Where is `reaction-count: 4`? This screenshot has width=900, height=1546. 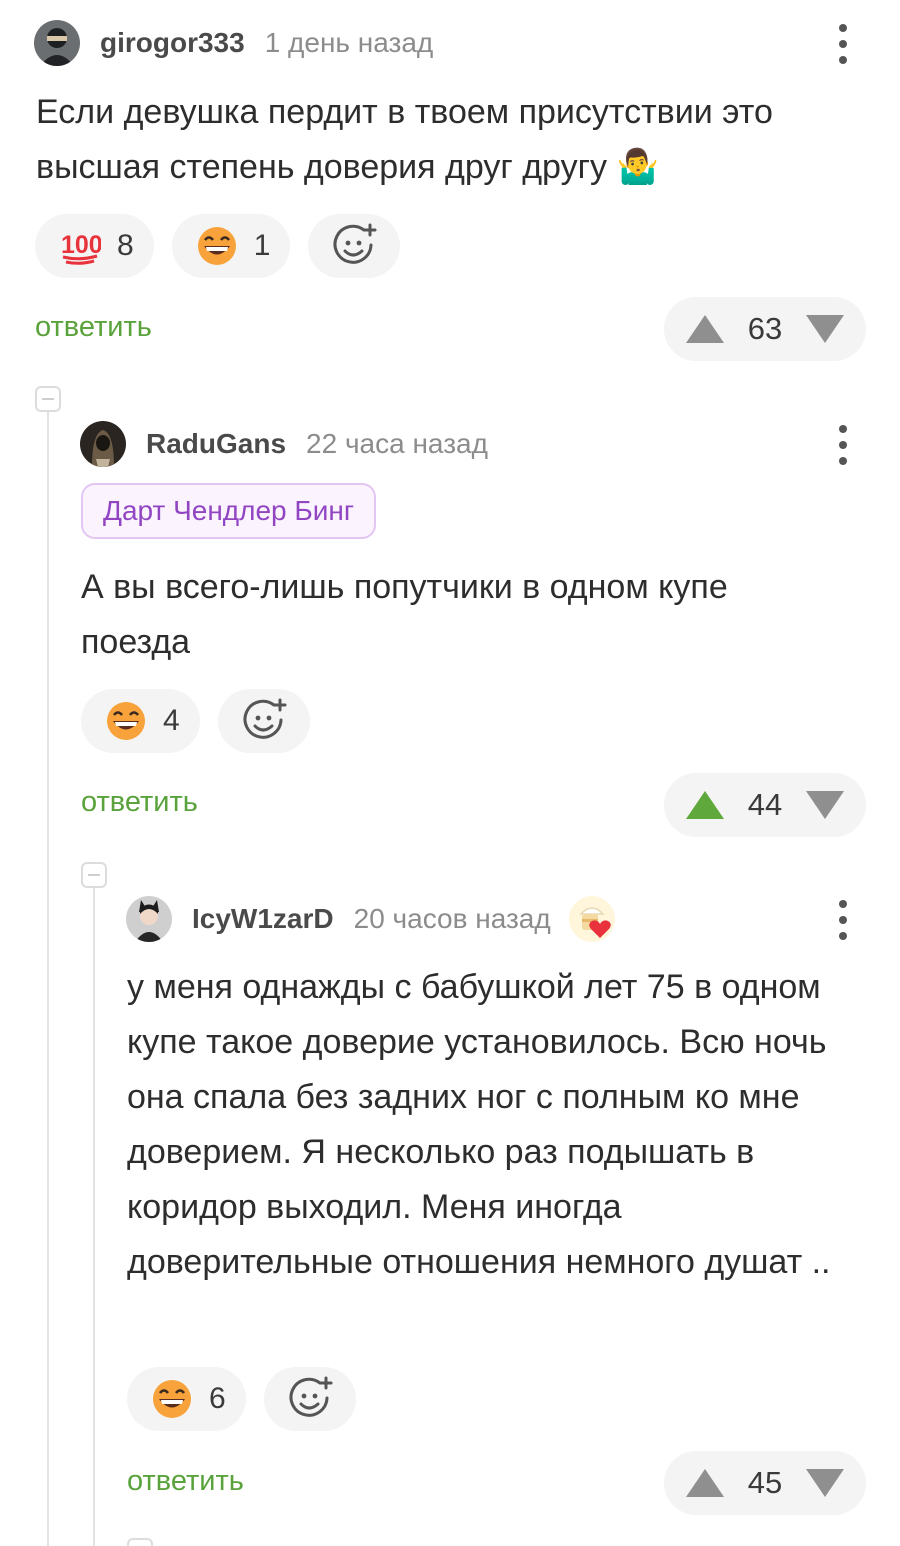
reaction-count: 4 is located at coordinates (171, 720).